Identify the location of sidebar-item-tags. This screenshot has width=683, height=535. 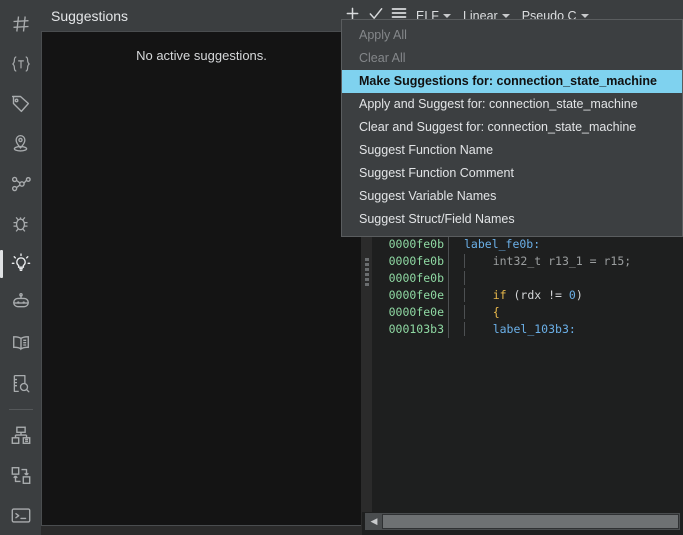
(20, 104).